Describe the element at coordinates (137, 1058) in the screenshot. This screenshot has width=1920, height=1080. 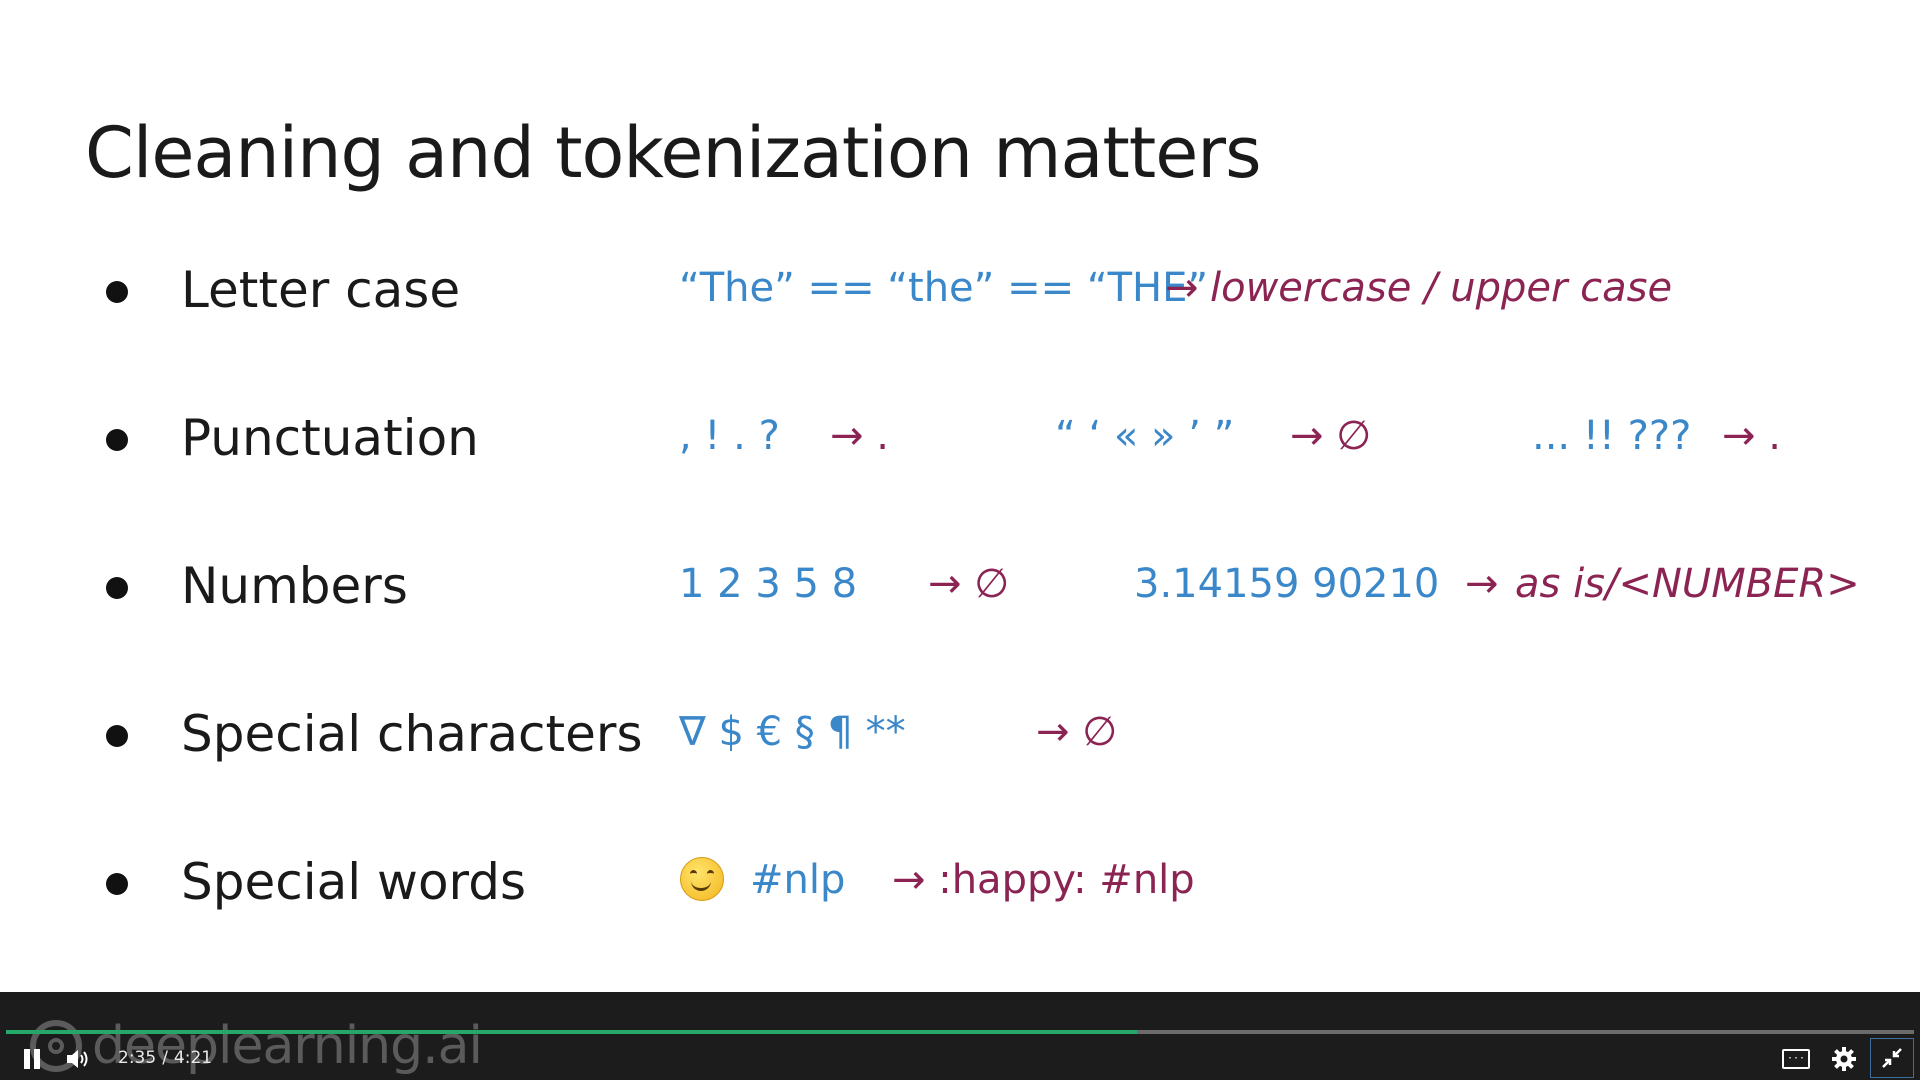
I see `current-time: 2:35` at that location.